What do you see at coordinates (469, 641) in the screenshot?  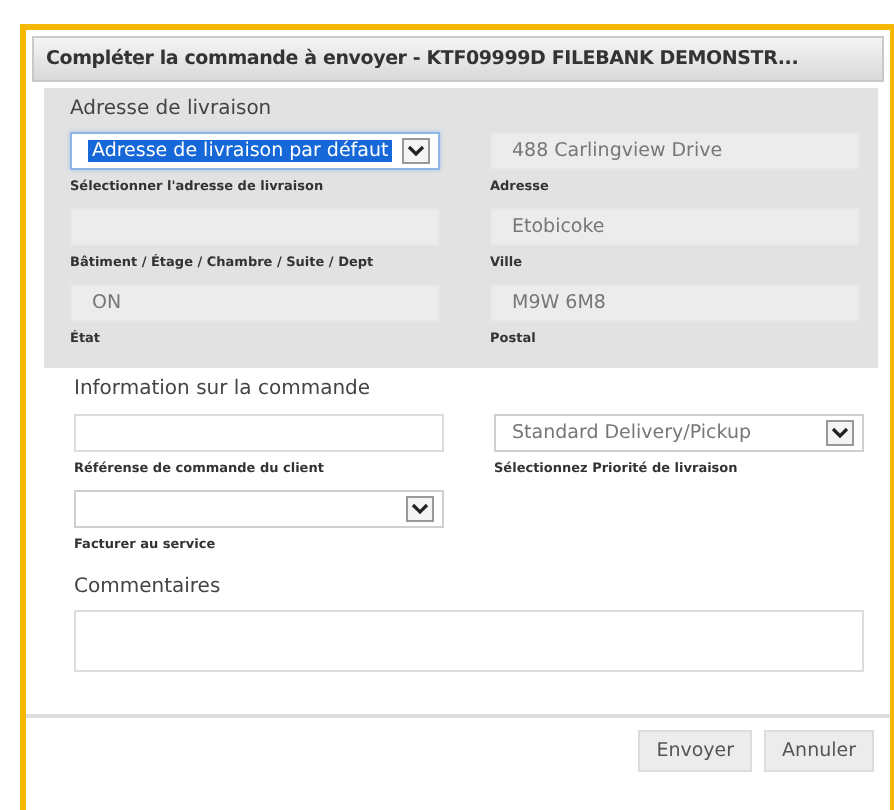 I see `comments-field` at bounding box center [469, 641].